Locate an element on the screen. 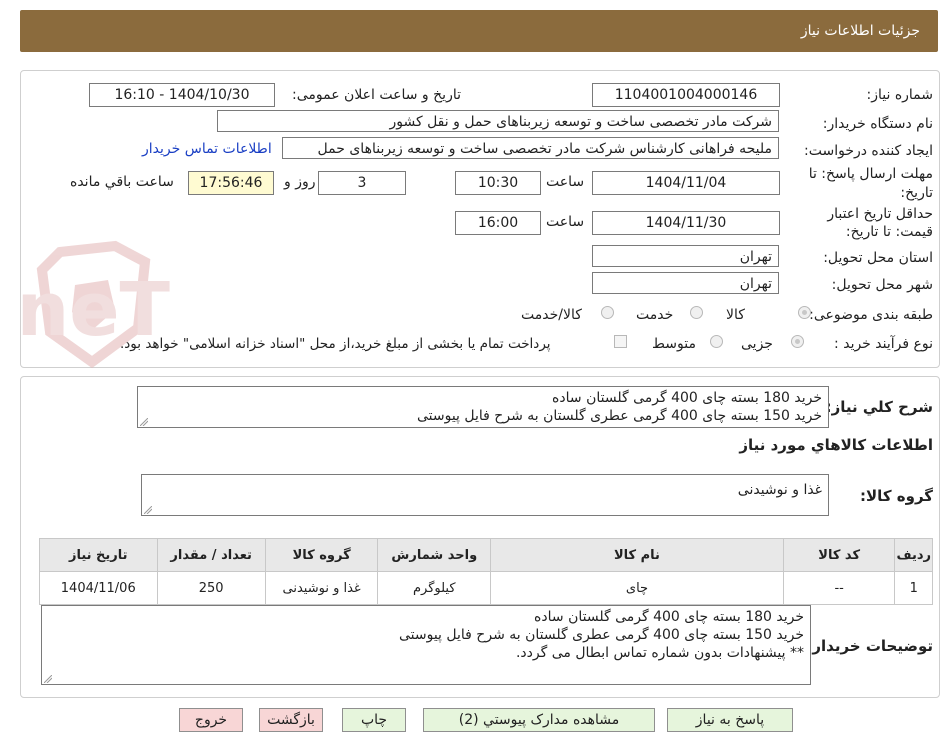 This screenshot has height=753, width=951. province-label: استان محل تحویل: is located at coordinates (878, 258).